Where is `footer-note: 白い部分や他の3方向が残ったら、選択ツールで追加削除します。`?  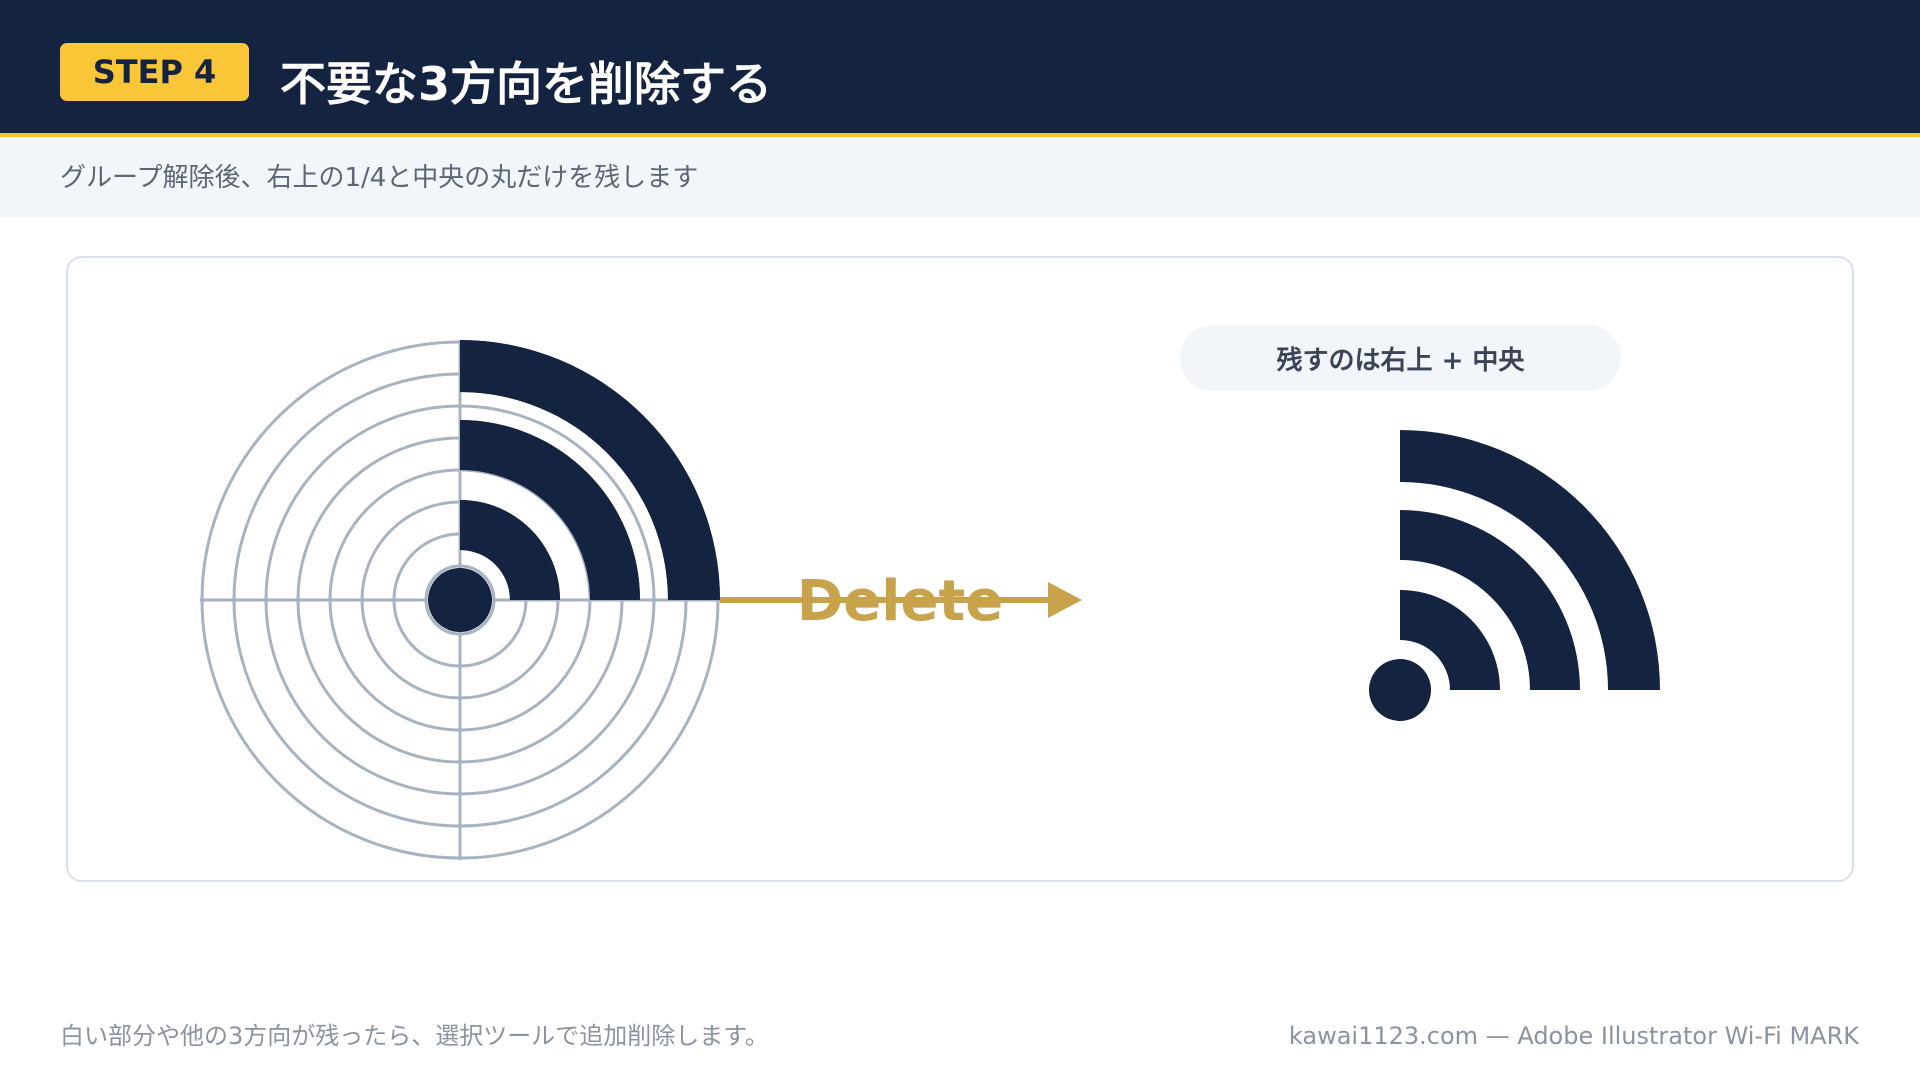
footer-note: 白い部分や他の3方向が残ったら、選択ツールで追加削除します。 is located at coordinates (414, 1036).